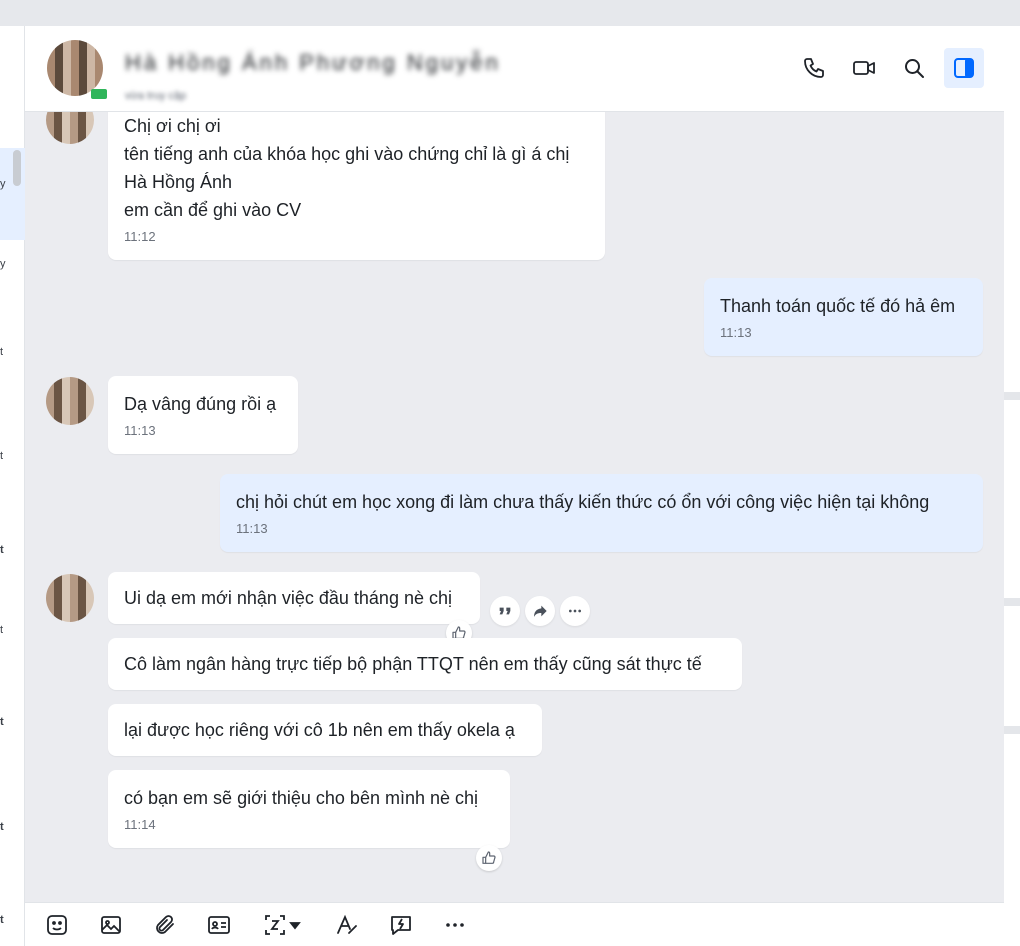 The width and height of the screenshot is (1020, 946). I want to click on composer-toolbar, so click(514, 924).